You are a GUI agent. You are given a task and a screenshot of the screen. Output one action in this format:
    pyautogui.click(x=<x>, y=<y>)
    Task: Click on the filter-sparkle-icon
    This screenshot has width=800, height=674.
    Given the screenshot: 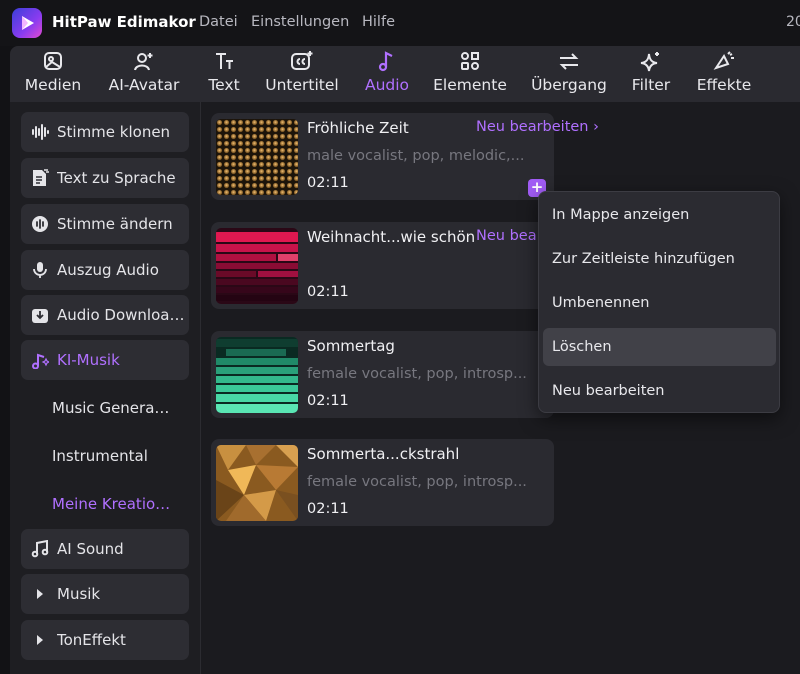 What is the action you would take?
    pyautogui.click(x=651, y=60)
    